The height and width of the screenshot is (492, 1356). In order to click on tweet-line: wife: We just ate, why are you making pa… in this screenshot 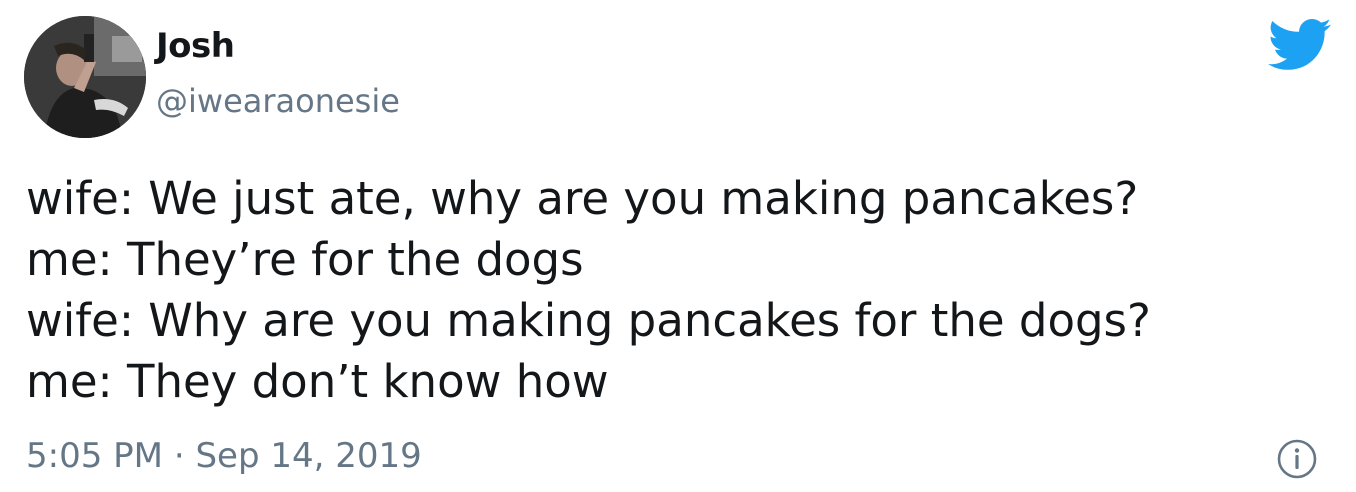, I will do `click(582, 198)`.